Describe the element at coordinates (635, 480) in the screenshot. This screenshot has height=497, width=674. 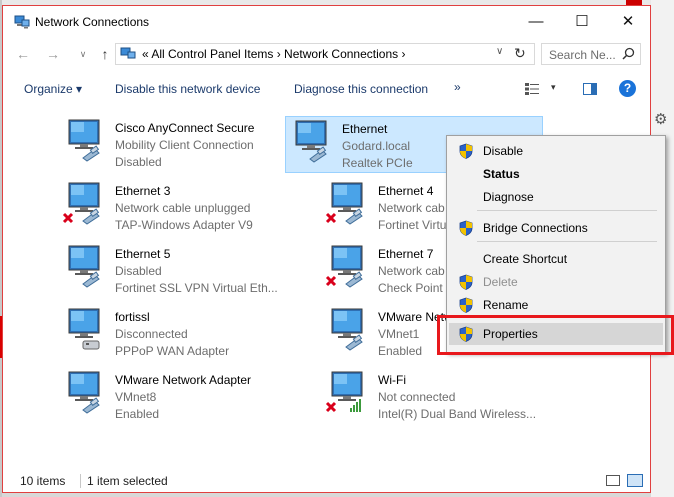
I see `large-icons-view-icon` at that location.